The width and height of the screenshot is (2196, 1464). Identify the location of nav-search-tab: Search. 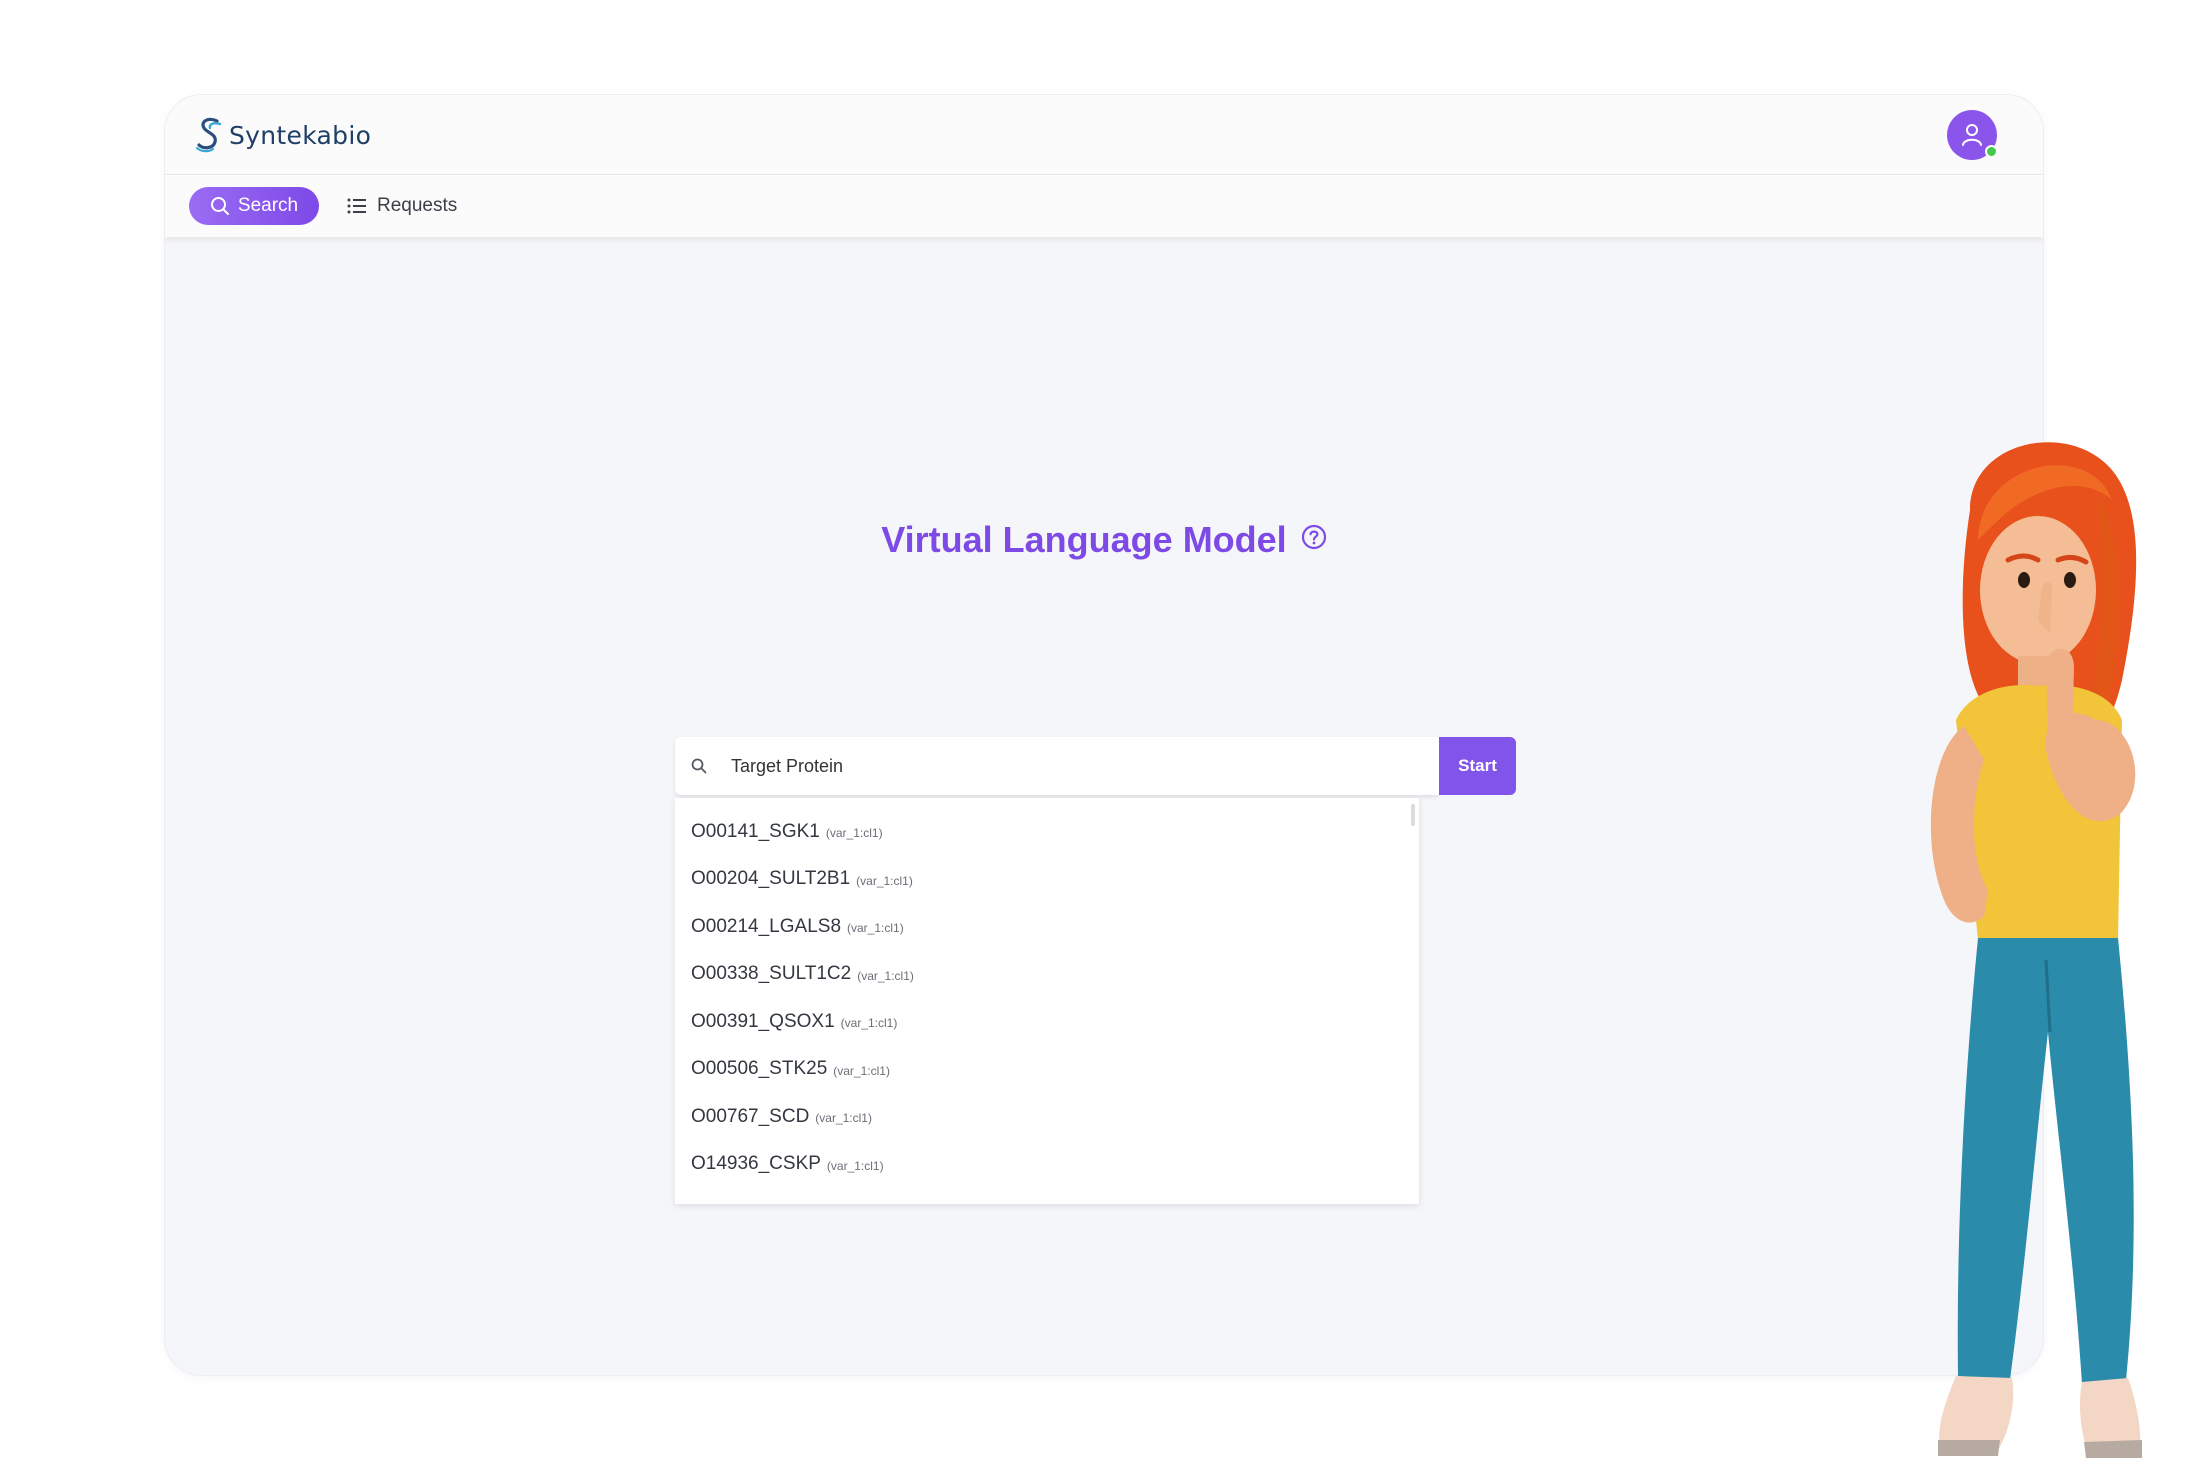
(254, 206).